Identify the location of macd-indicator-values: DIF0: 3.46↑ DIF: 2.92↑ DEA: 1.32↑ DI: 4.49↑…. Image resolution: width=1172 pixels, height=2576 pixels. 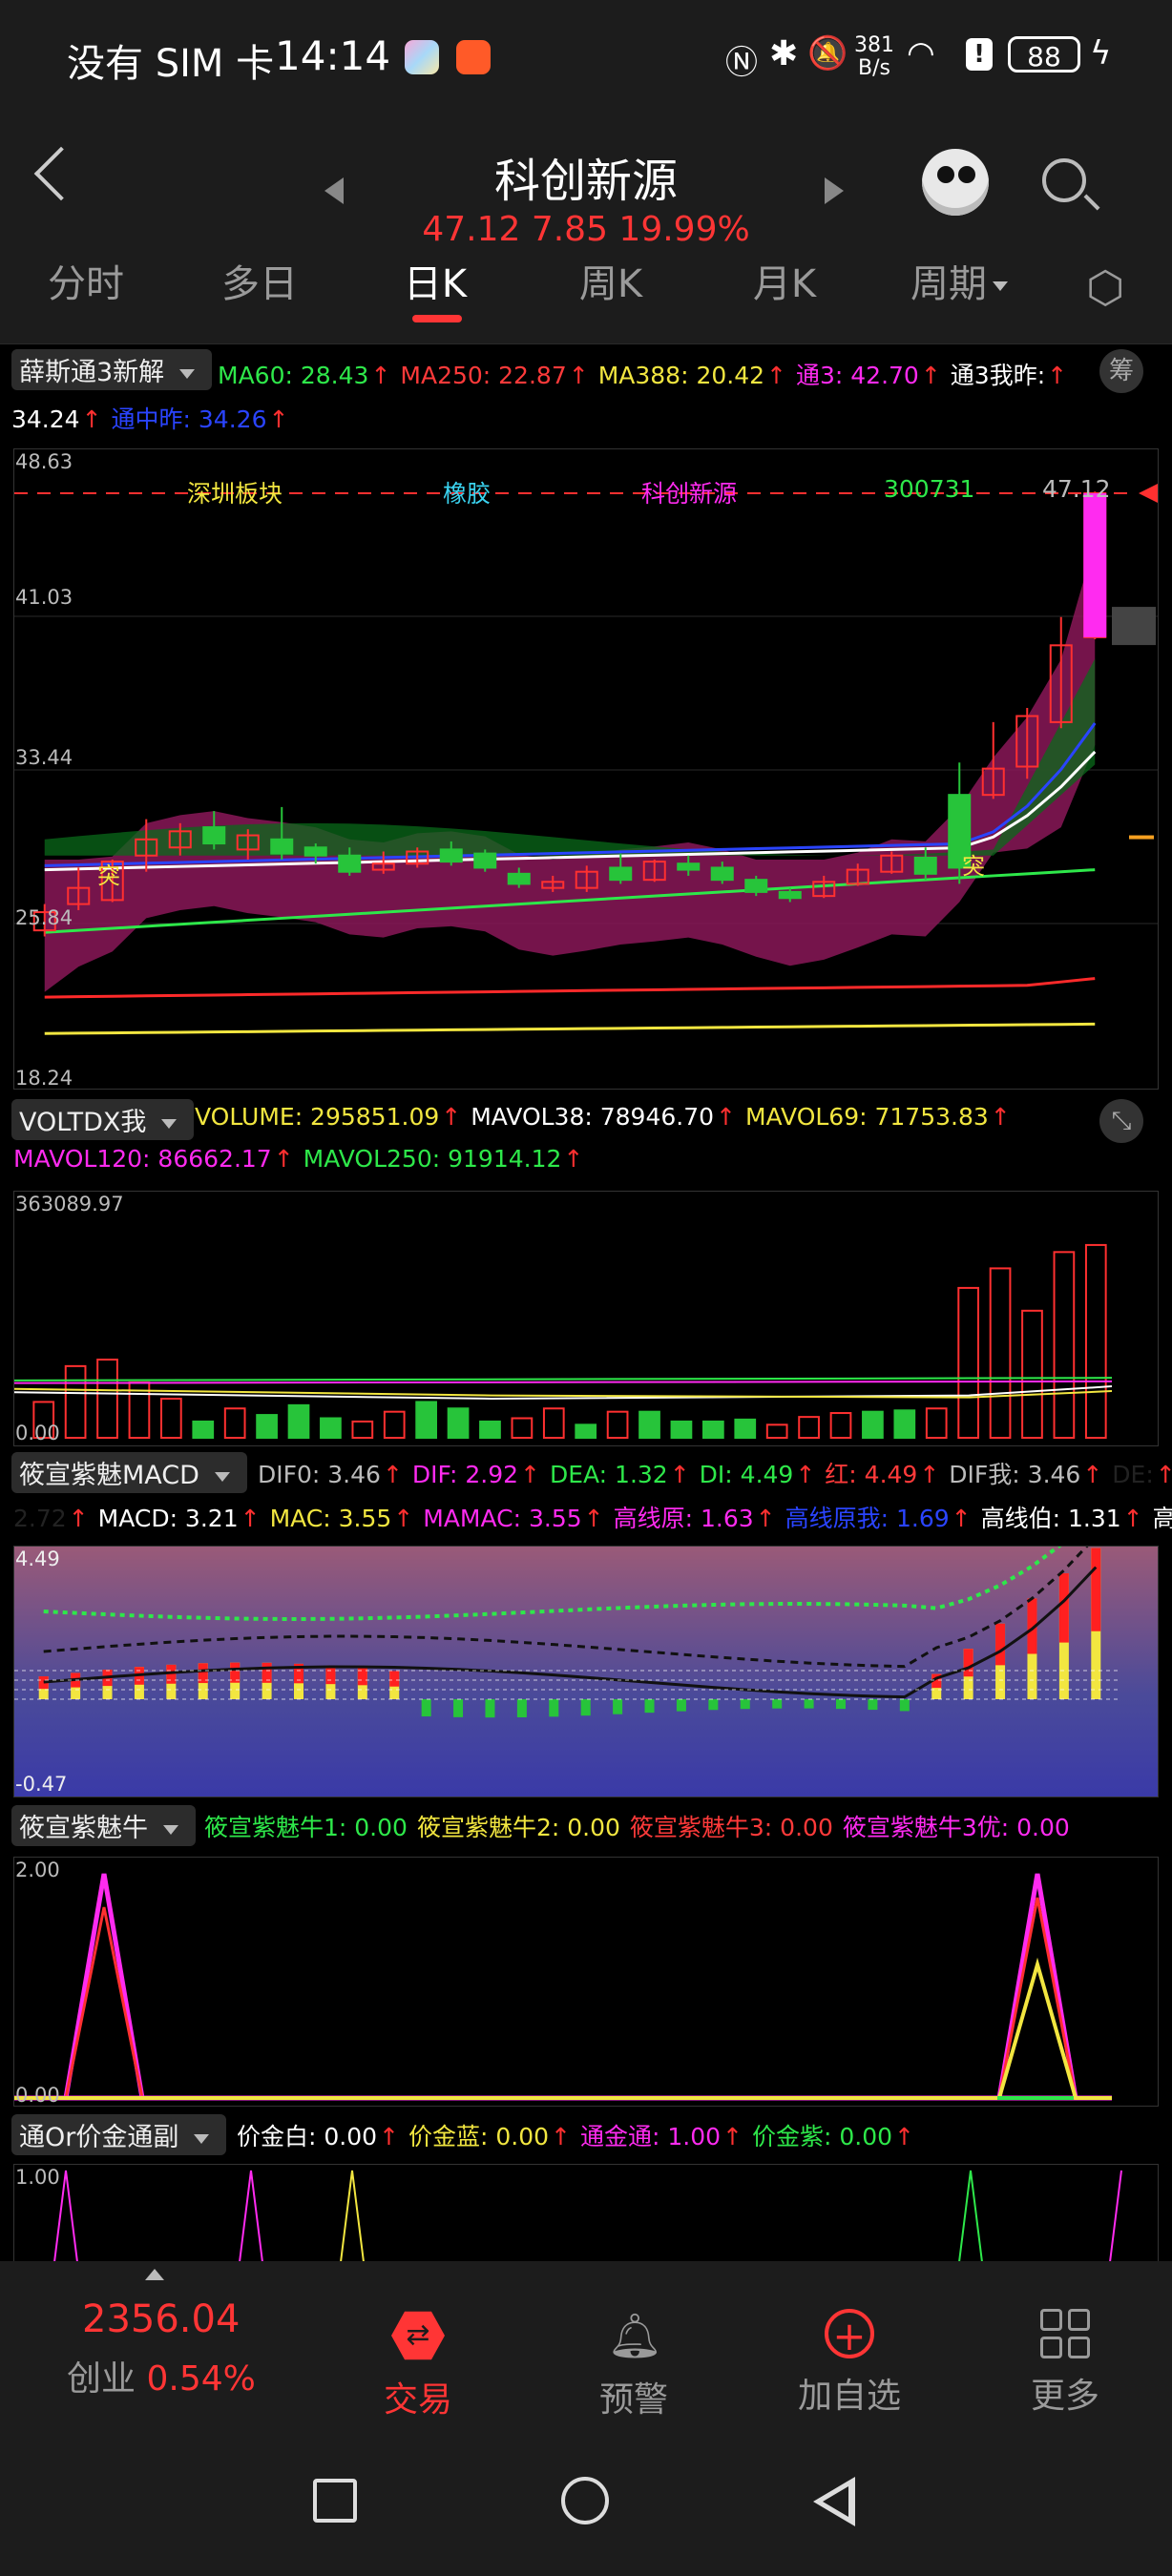
(715, 1473).